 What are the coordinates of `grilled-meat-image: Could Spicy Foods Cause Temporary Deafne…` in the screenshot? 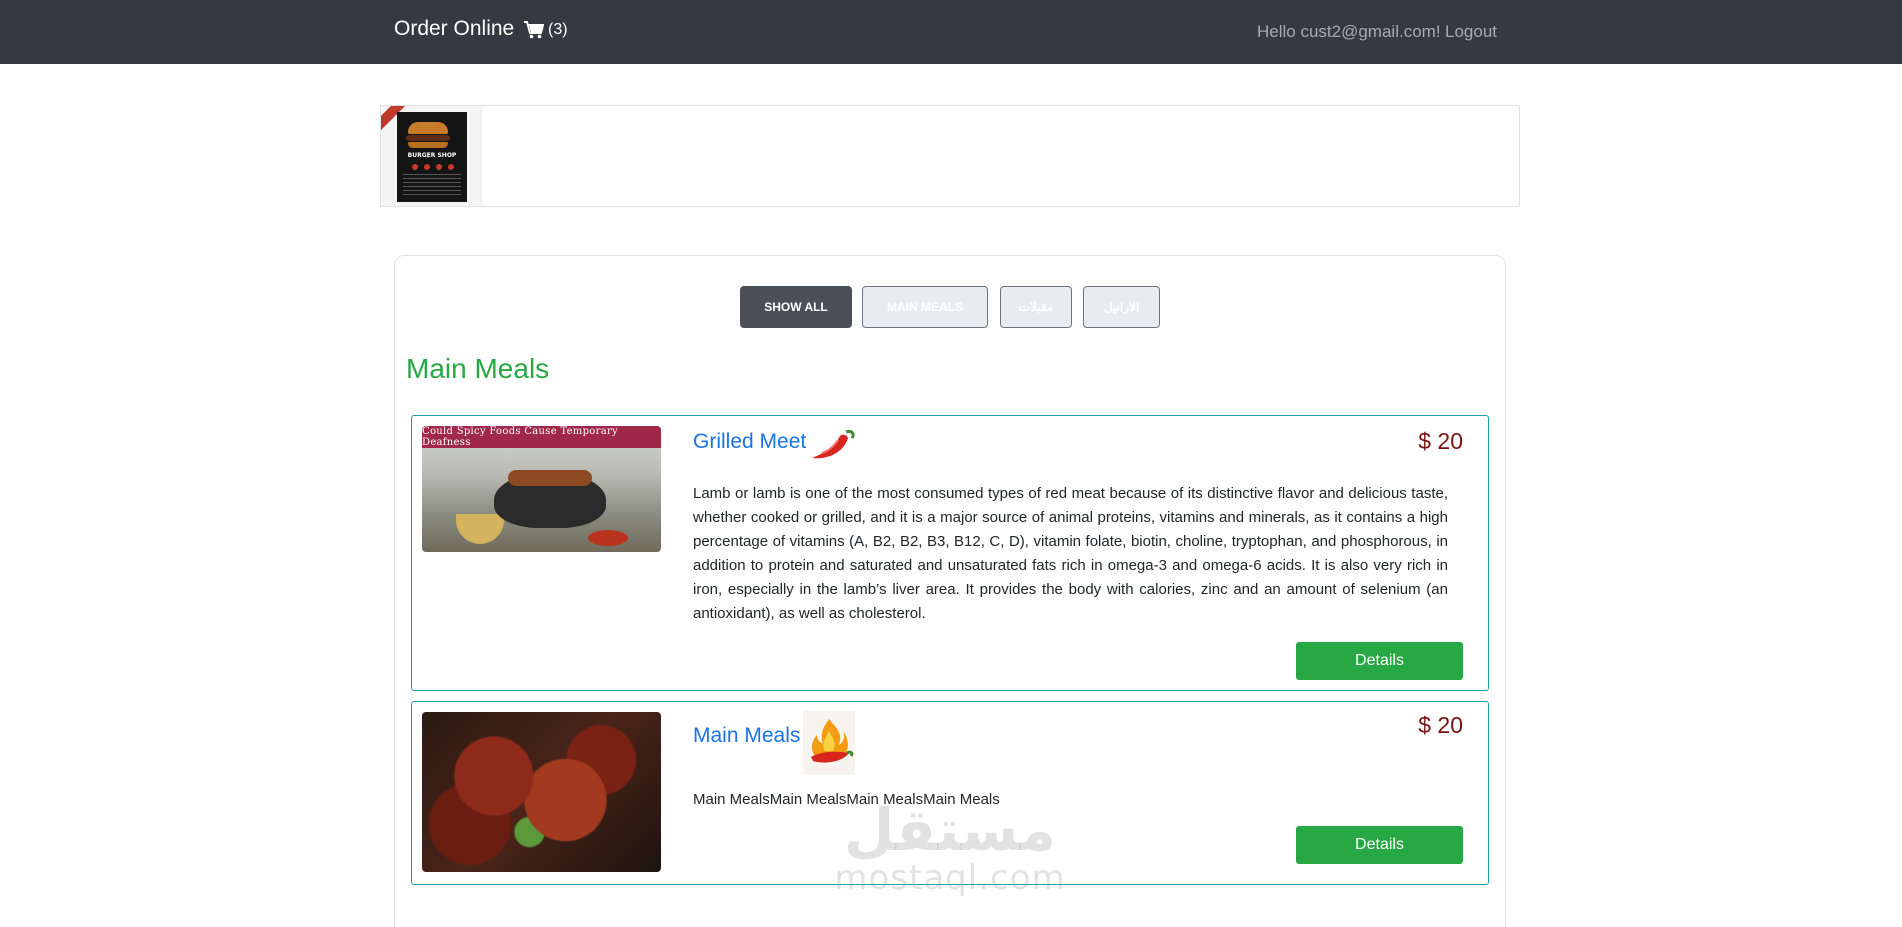 It's located at (541, 489).